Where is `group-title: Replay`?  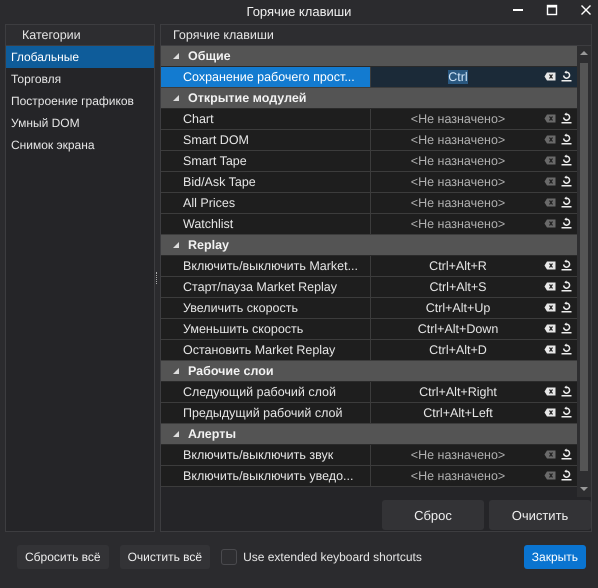 group-title: Replay is located at coordinates (208, 245).